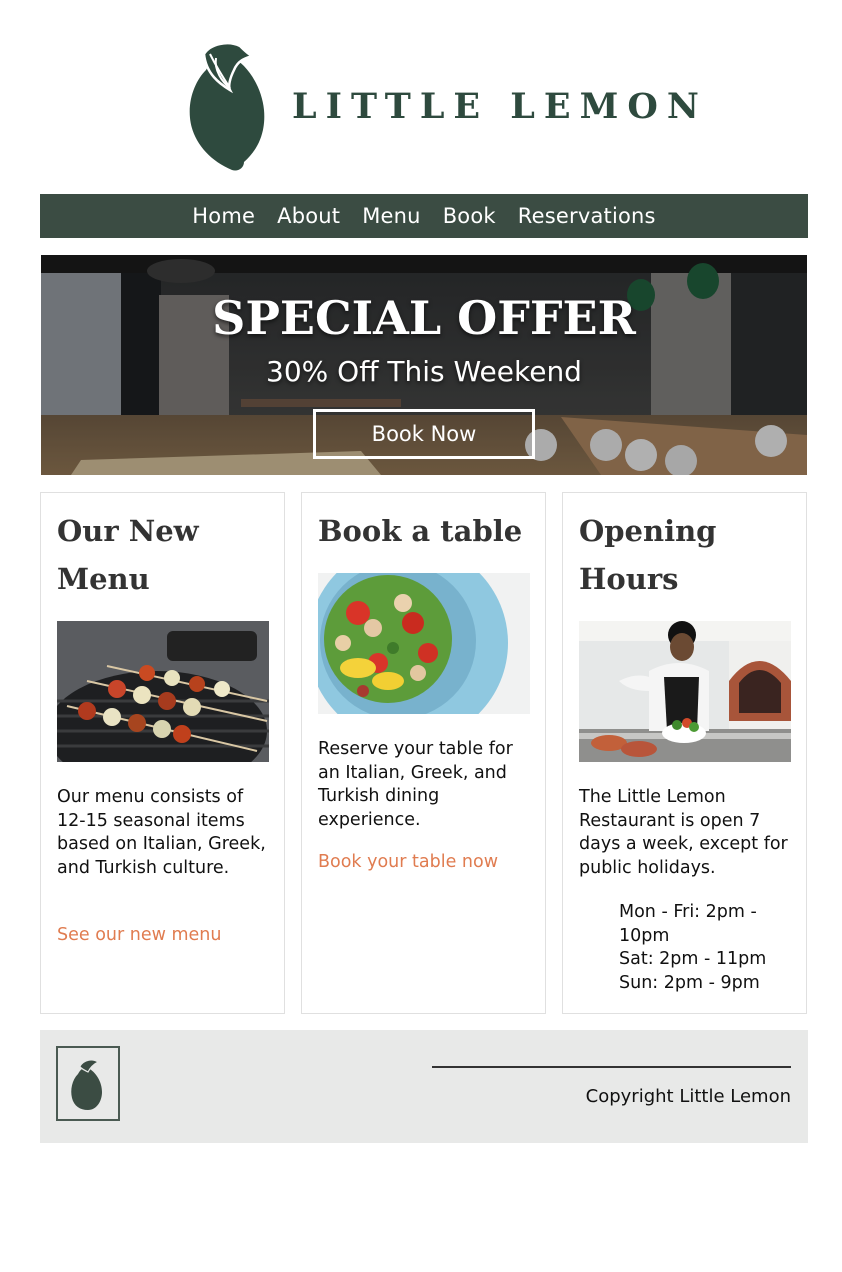  Describe the element at coordinates (685, 691) in the screenshot. I see `chef-plating-photo` at that location.